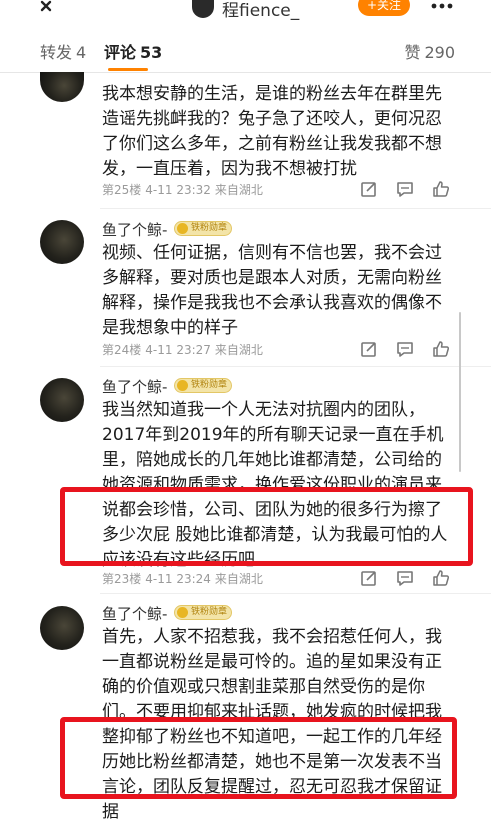 The width and height of the screenshot is (491, 825). What do you see at coordinates (384, 8) in the screenshot?
I see `follow-button: +关注` at bounding box center [384, 8].